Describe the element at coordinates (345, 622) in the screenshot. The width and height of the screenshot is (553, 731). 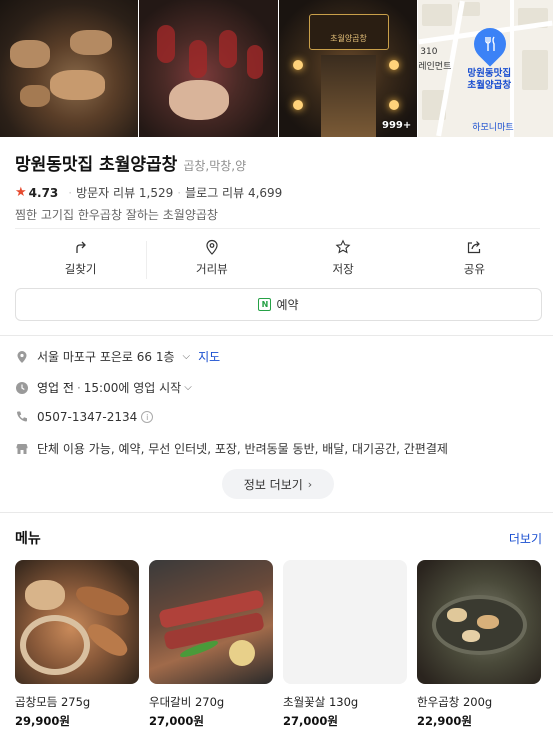
I see `menu-item-photo-placeholder` at that location.